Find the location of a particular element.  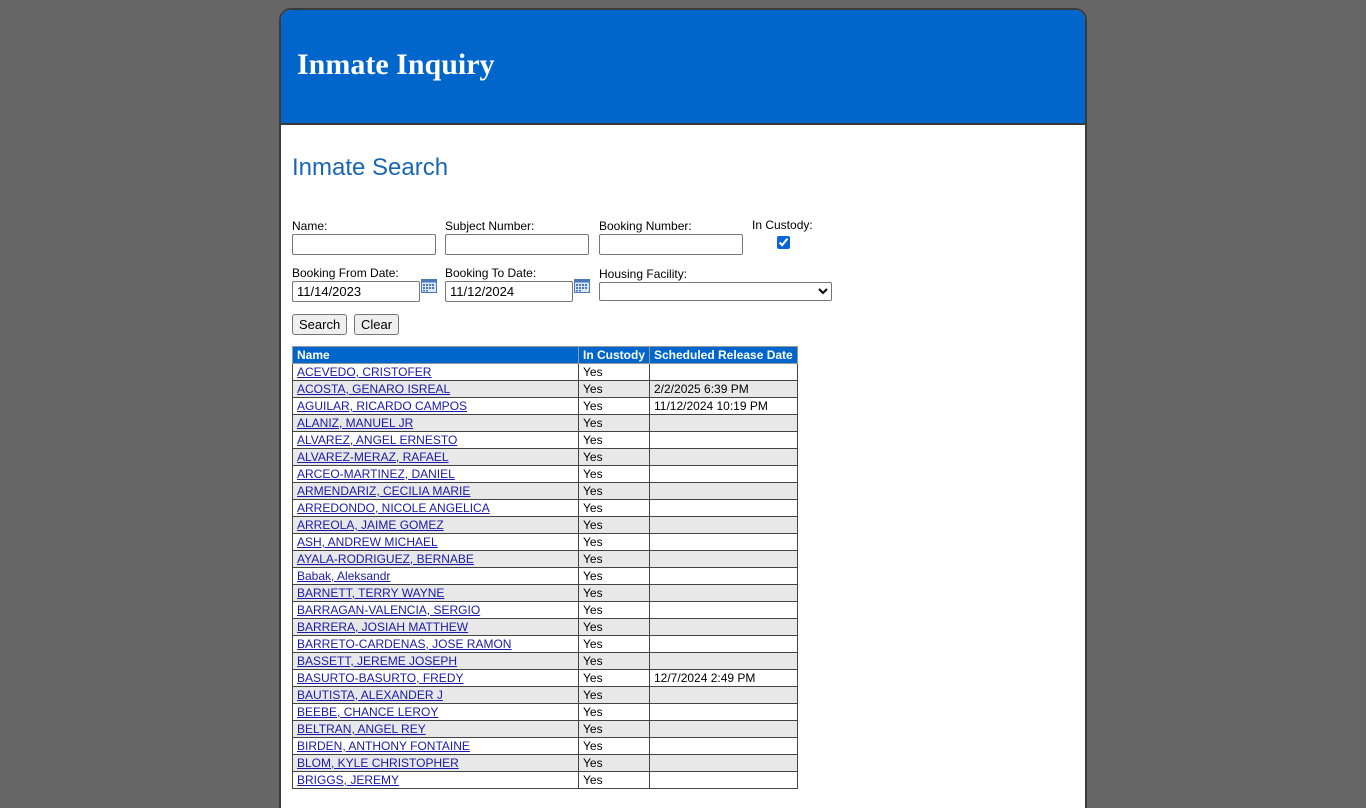

inmate-name-link: ARMENDARIZ, CECILIA MARIE is located at coordinates (383, 491).